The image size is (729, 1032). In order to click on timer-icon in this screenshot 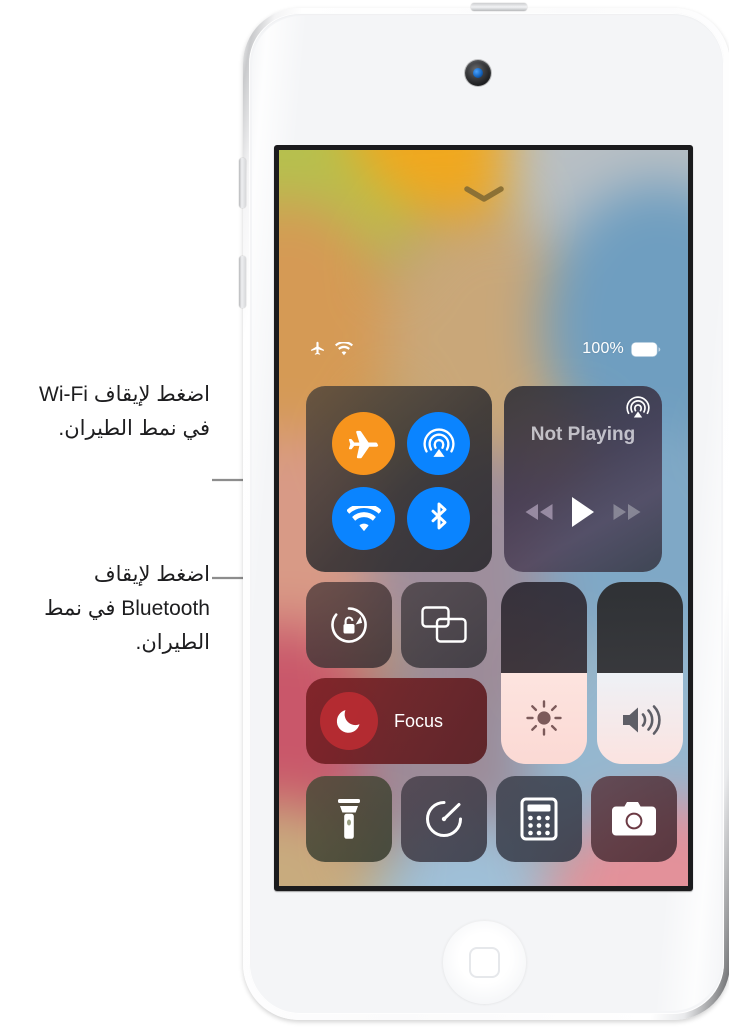, I will do `click(444, 819)`.